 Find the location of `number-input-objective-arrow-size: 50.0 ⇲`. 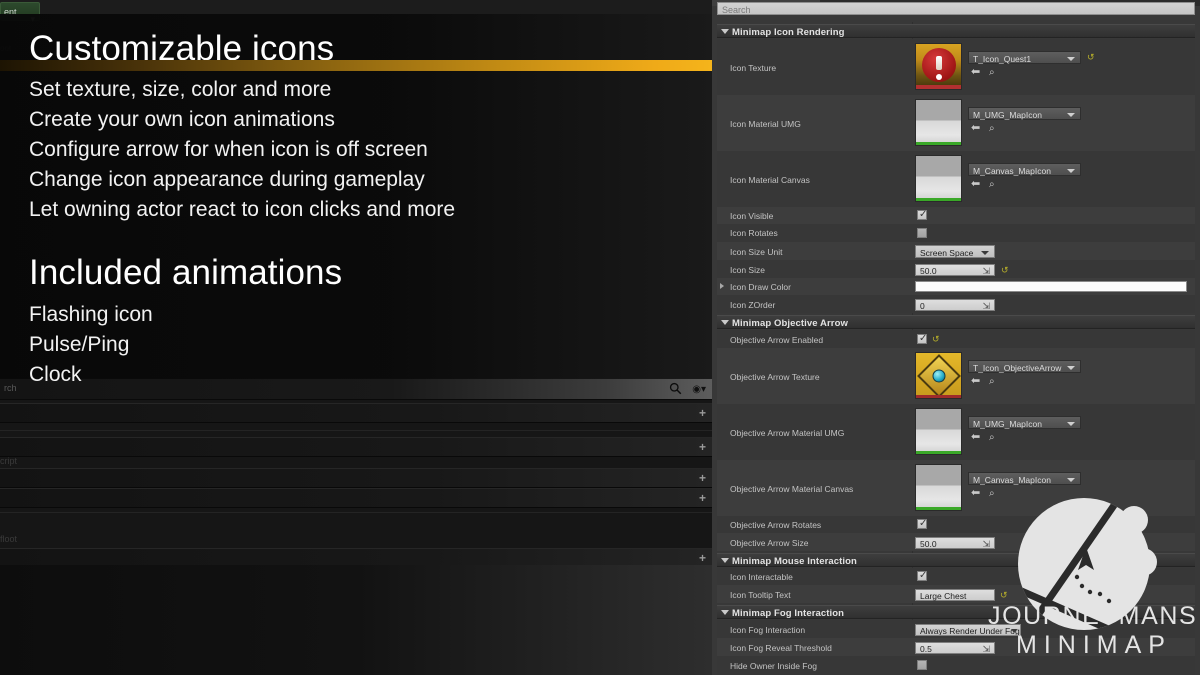

number-input-objective-arrow-size: 50.0 ⇲ is located at coordinates (955, 543).